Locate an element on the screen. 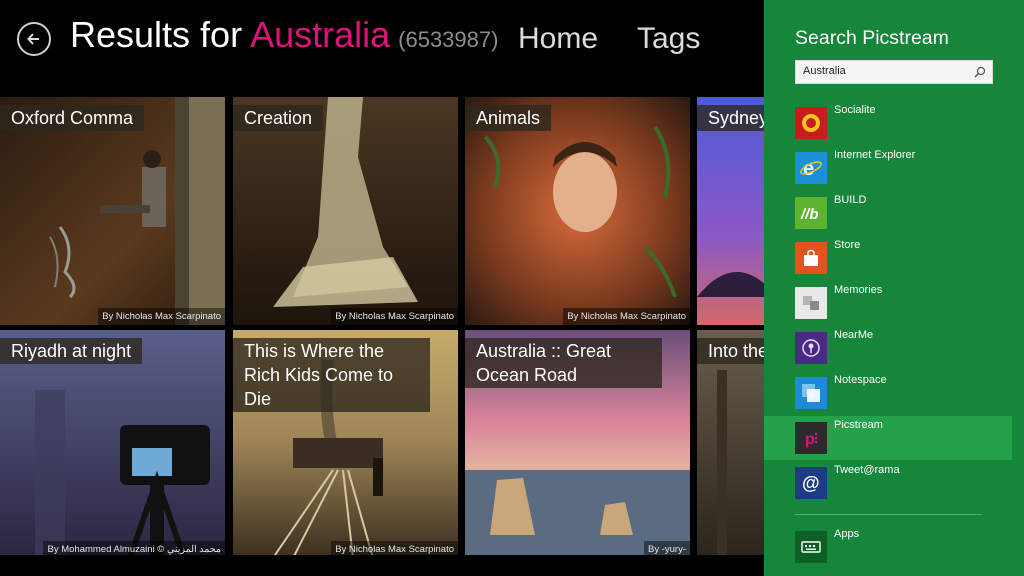 The image size is (1024, 576). tile-caption: Riyadh at night is located at coordinates (71, 351).